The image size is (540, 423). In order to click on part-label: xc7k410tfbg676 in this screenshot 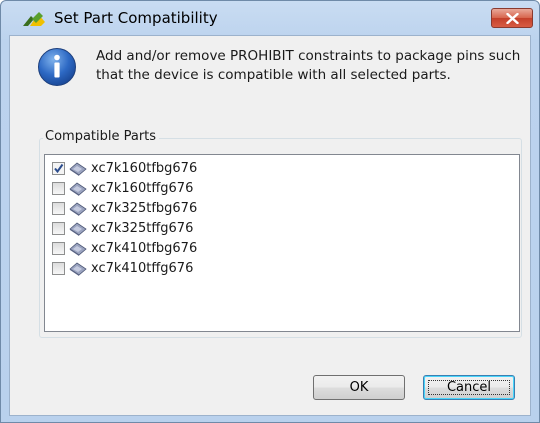, I will do `click(144, 248)`.